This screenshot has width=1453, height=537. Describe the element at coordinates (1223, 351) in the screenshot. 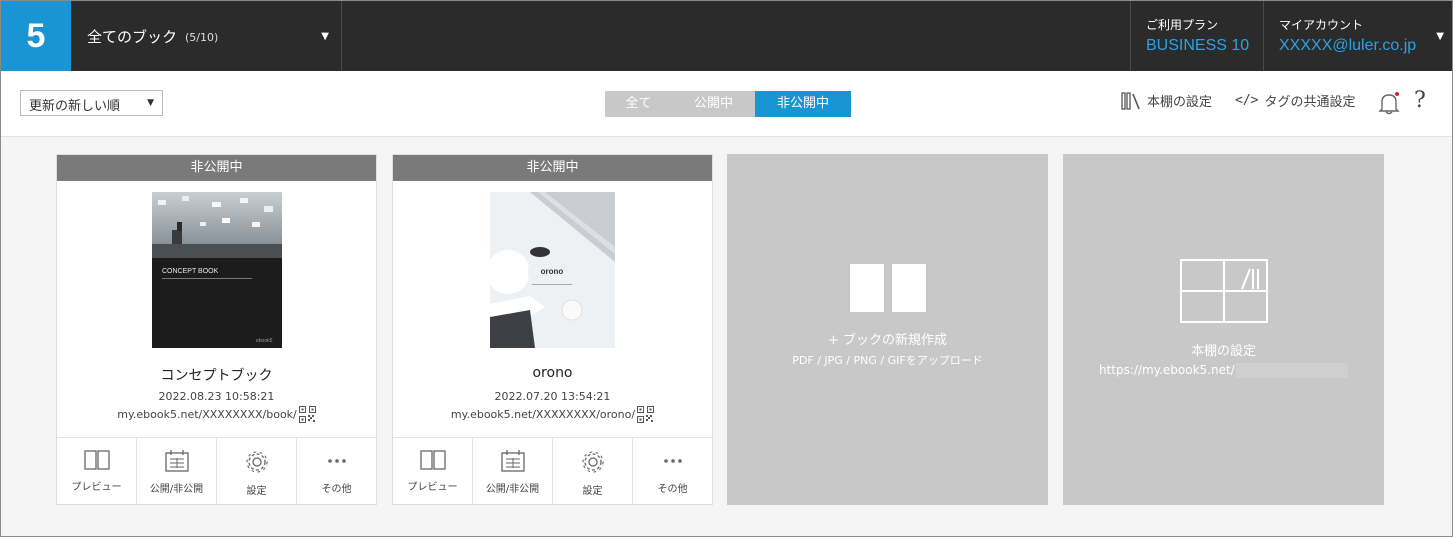

I see `shelf-card-label: 本棚の設定` at that location.